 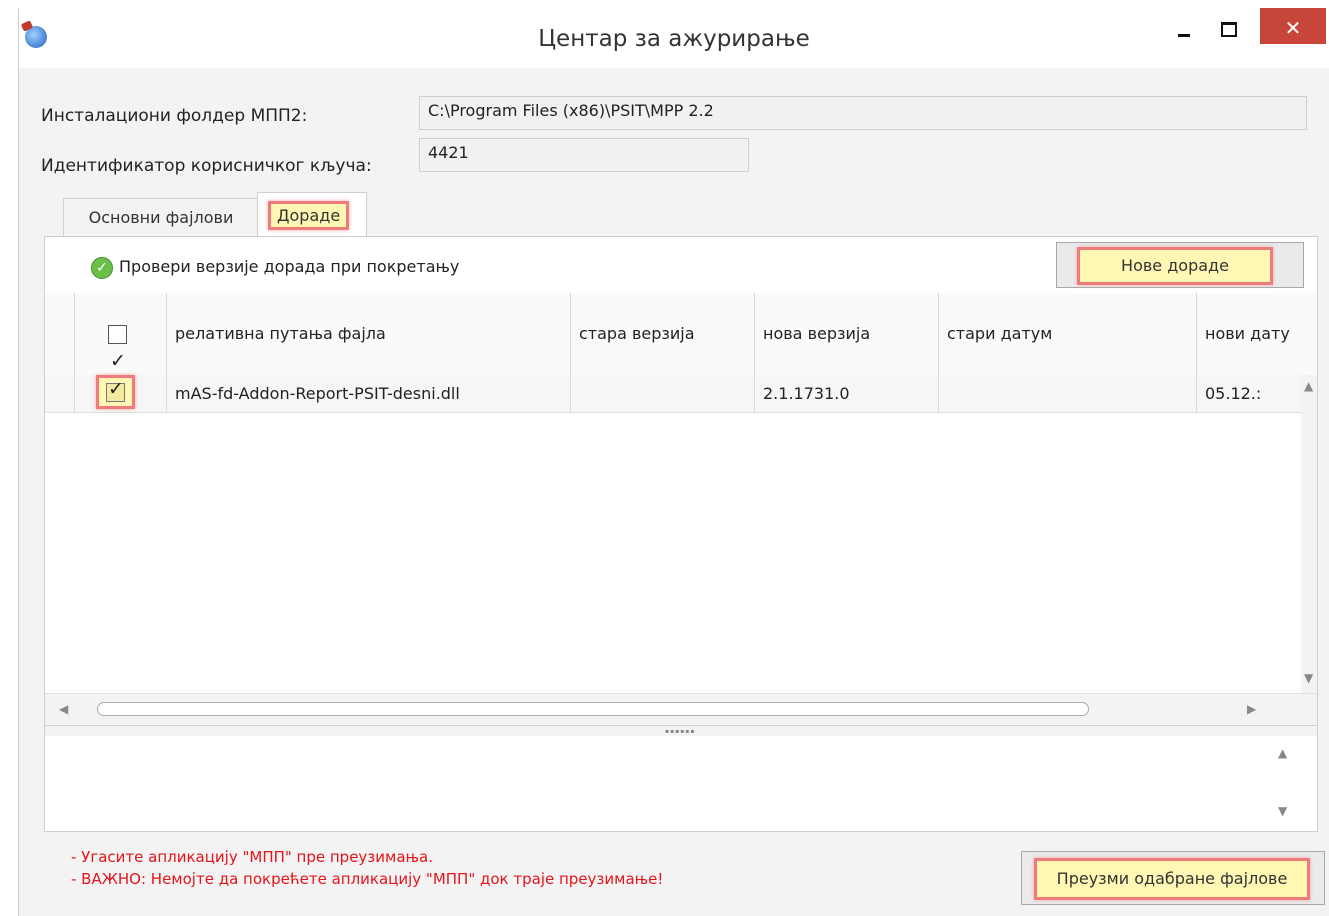 I want to click on minimize-icon, so click(x=1185, y=28).